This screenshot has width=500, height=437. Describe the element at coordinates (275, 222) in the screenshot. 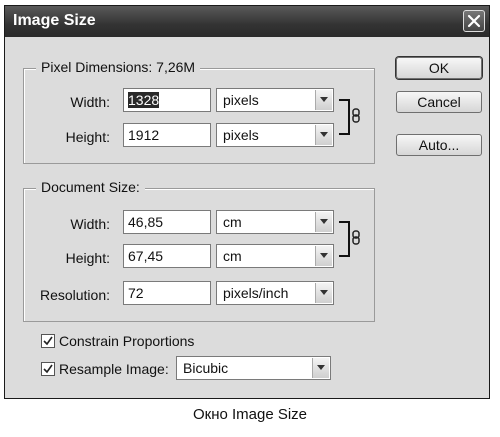

I see `doc-width-unit-select: cm` at that location.